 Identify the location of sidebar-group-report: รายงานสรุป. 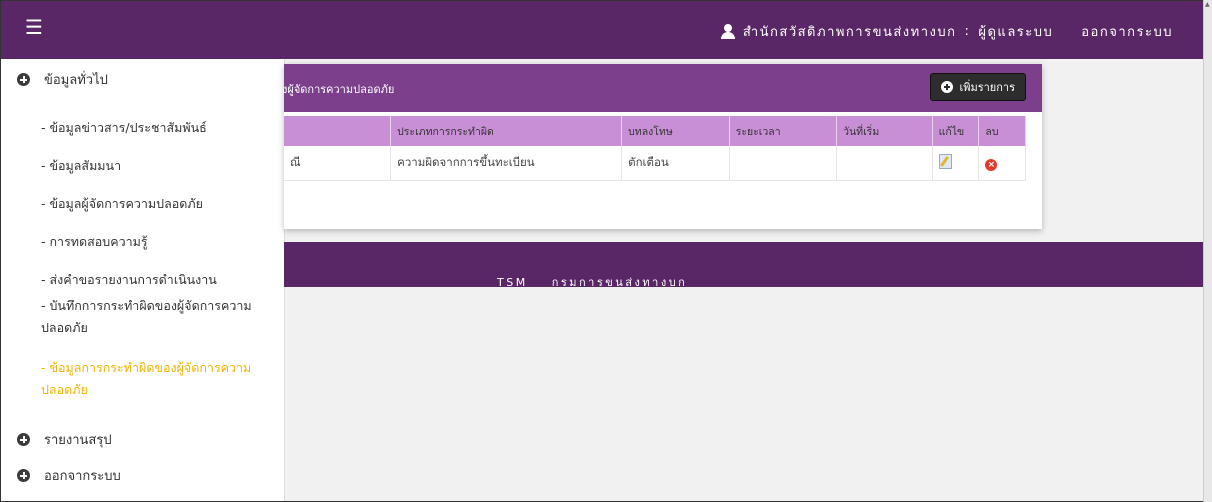
(64, 439).